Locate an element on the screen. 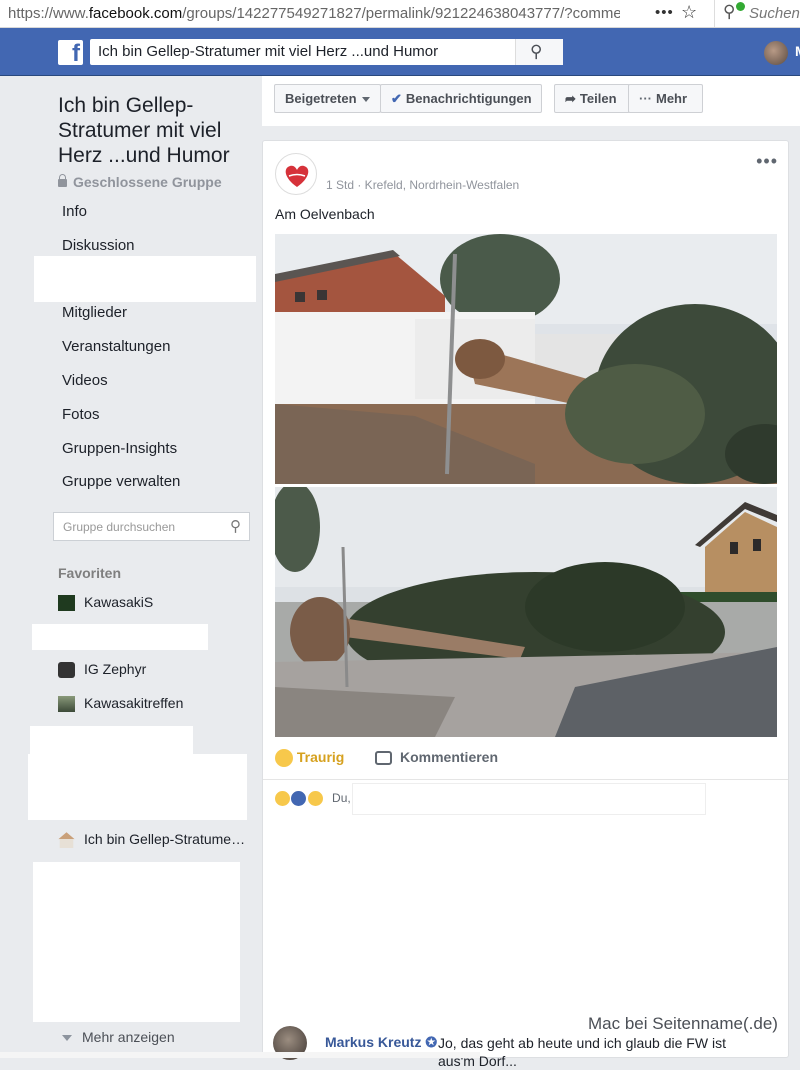  url-domain: facebook.com is located at coordinates (135, 13).